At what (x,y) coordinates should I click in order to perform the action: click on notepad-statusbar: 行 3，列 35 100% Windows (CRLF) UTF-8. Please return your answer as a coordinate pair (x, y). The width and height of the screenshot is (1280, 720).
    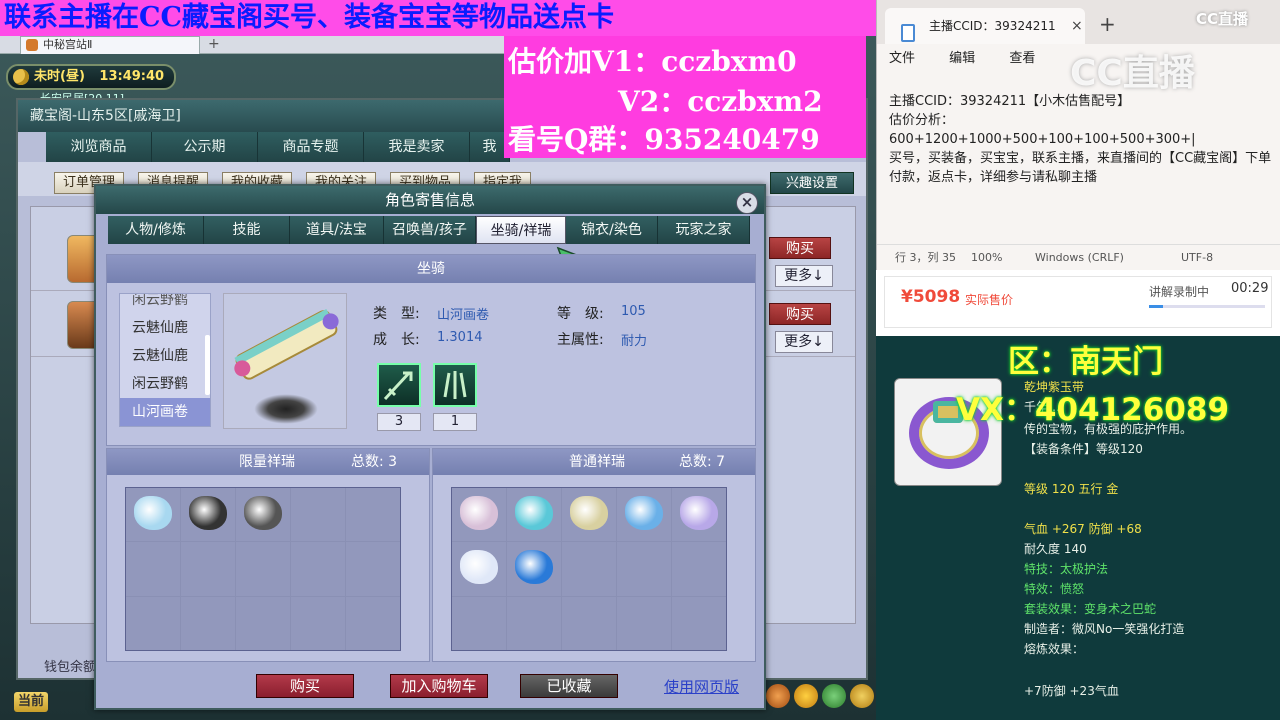
    Looking at the image, I should click on (1078, 257).